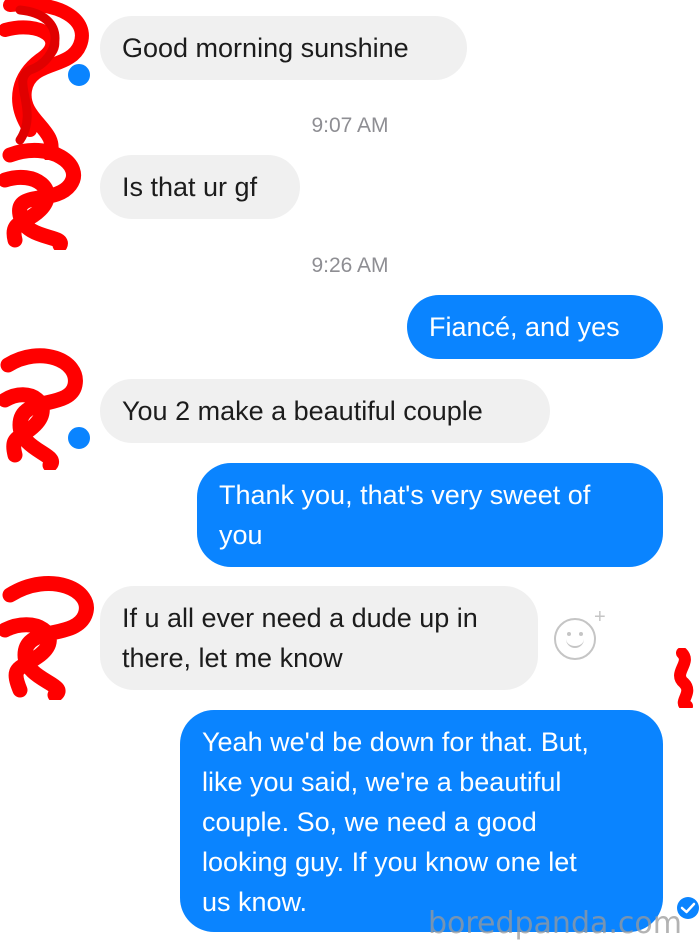 This screenshot has height=949, width=700. What do you see at coordinates (200, 187) in the screenshot?
I see `incoming-message: Is that ur gf` at bounding box center [200, 187].